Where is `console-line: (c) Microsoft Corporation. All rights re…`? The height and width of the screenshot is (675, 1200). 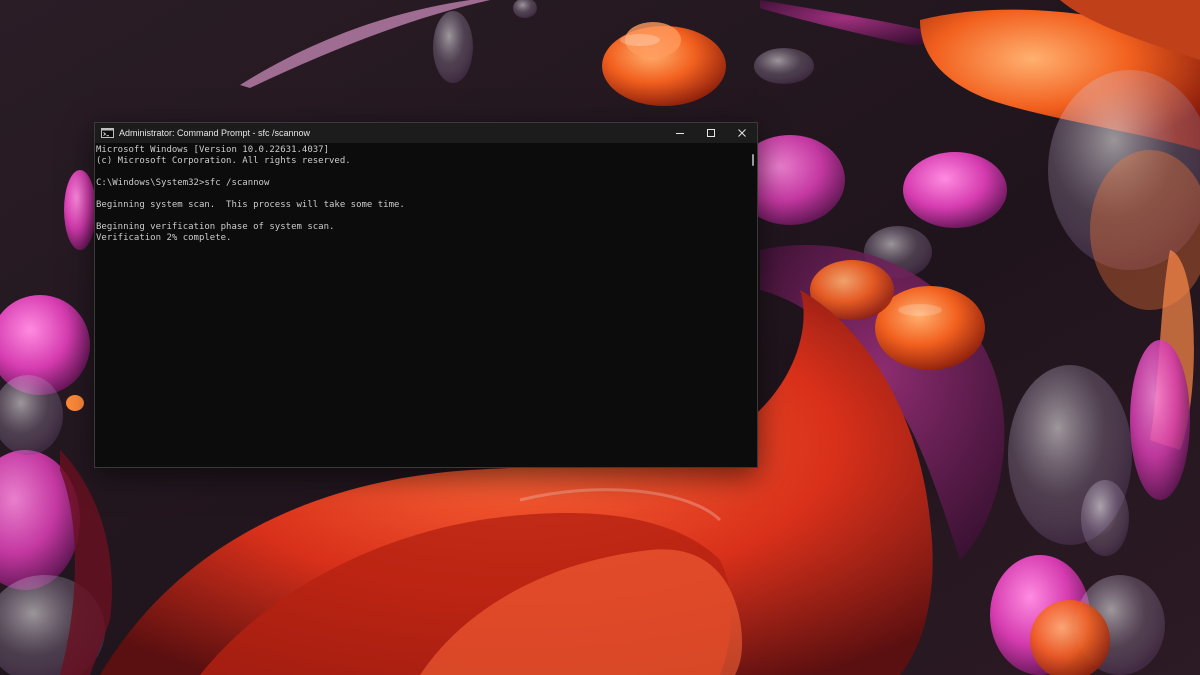 console-line: (c) Microsoft Corporation. All rights re… is located at coordinates (223, 161).